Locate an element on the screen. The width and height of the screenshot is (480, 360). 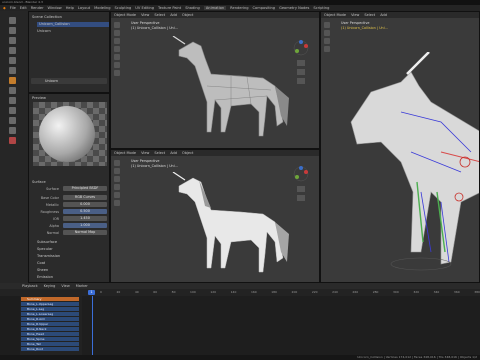
roughness-field: 0.500 is located at coordinates (85, 211).